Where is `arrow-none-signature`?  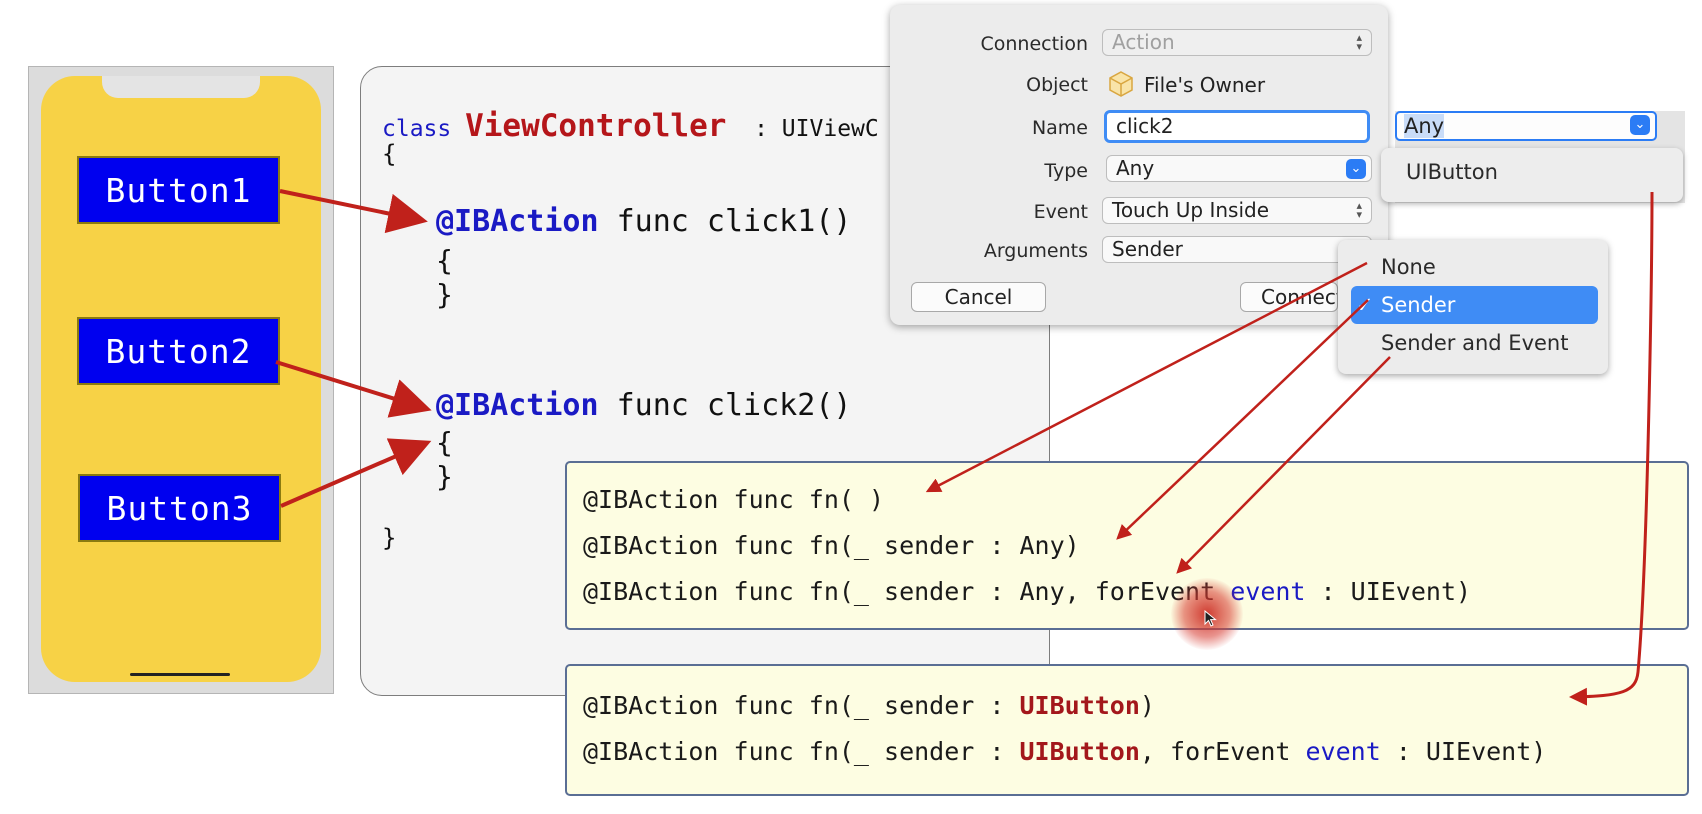 arrow-none-signature is located at coordinates (1146, 377).